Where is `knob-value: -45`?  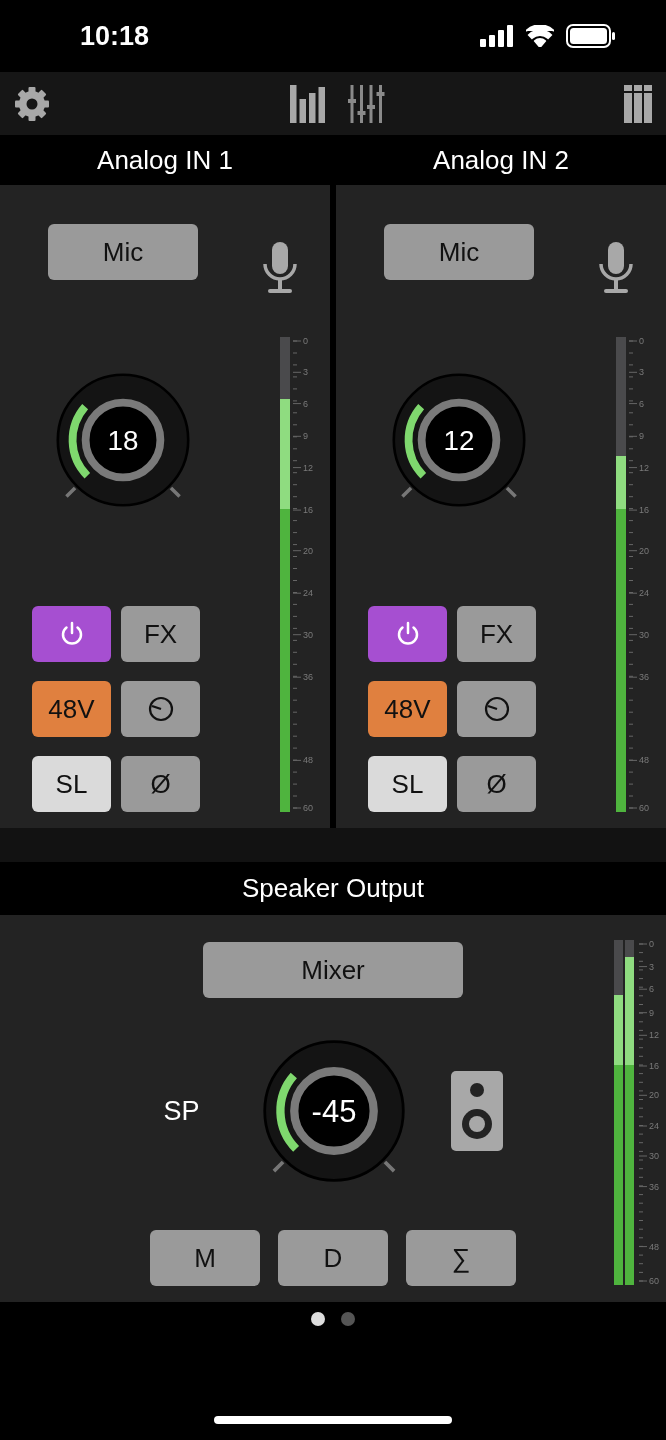
knob-value: -45 is located at coordinates (333, 1112).